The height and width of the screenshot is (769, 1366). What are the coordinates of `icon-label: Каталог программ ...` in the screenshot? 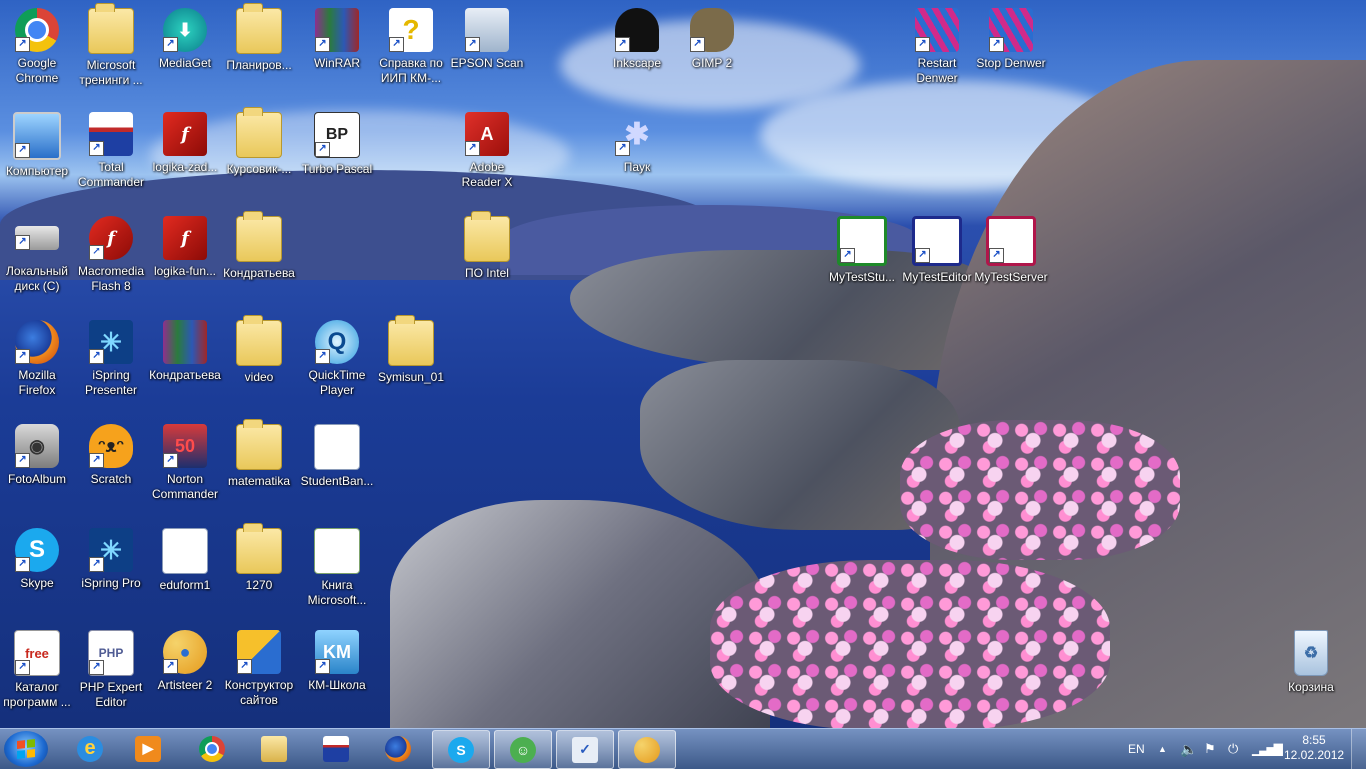 It's located at (37, 694).